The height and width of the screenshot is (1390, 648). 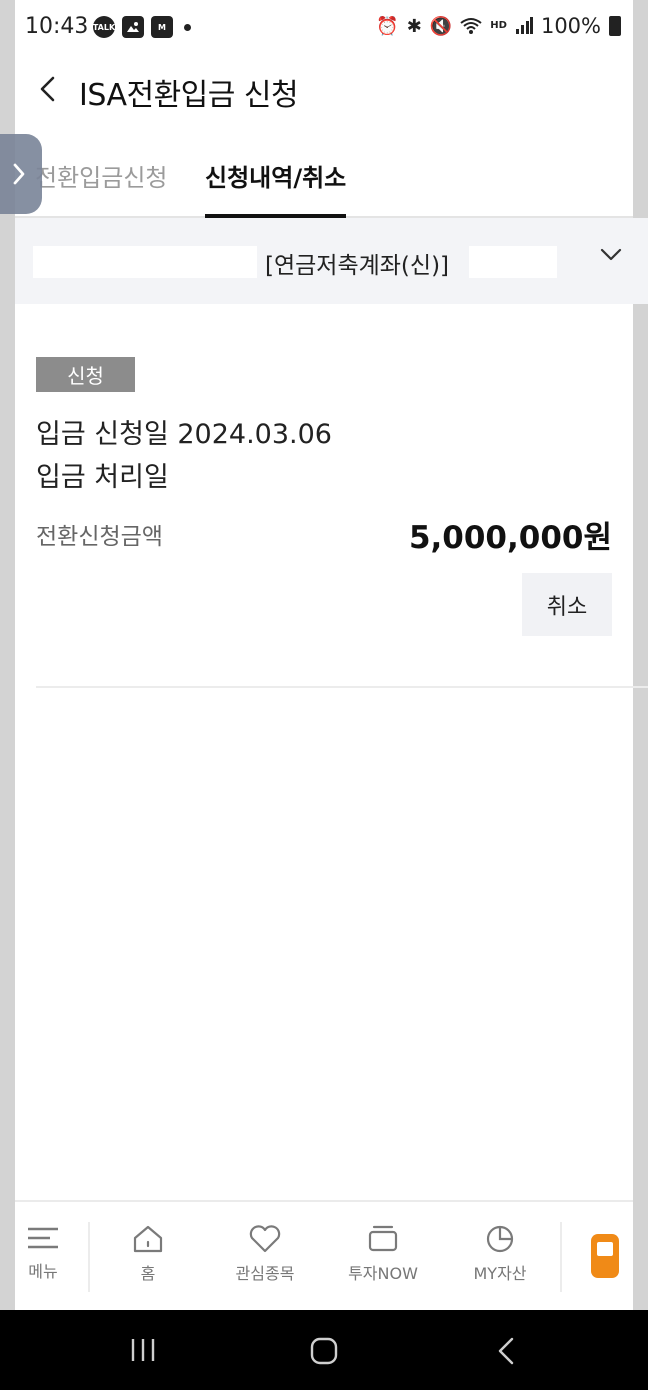 What do you see at coordinates (187, 27) in the screenshot?
I see `more-notifications-dot` at bounding box center [187, 27].